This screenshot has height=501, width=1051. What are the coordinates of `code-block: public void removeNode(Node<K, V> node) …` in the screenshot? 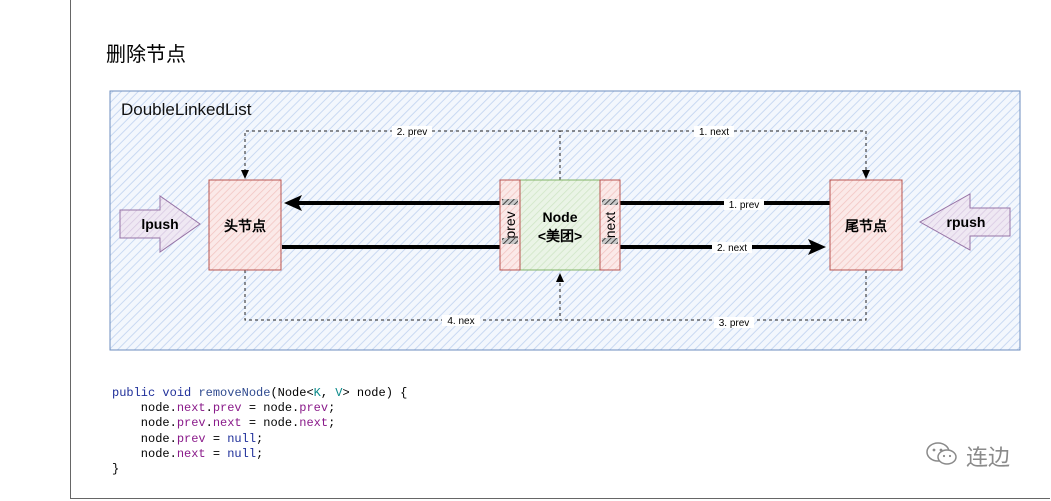 It's located at (267, 430).